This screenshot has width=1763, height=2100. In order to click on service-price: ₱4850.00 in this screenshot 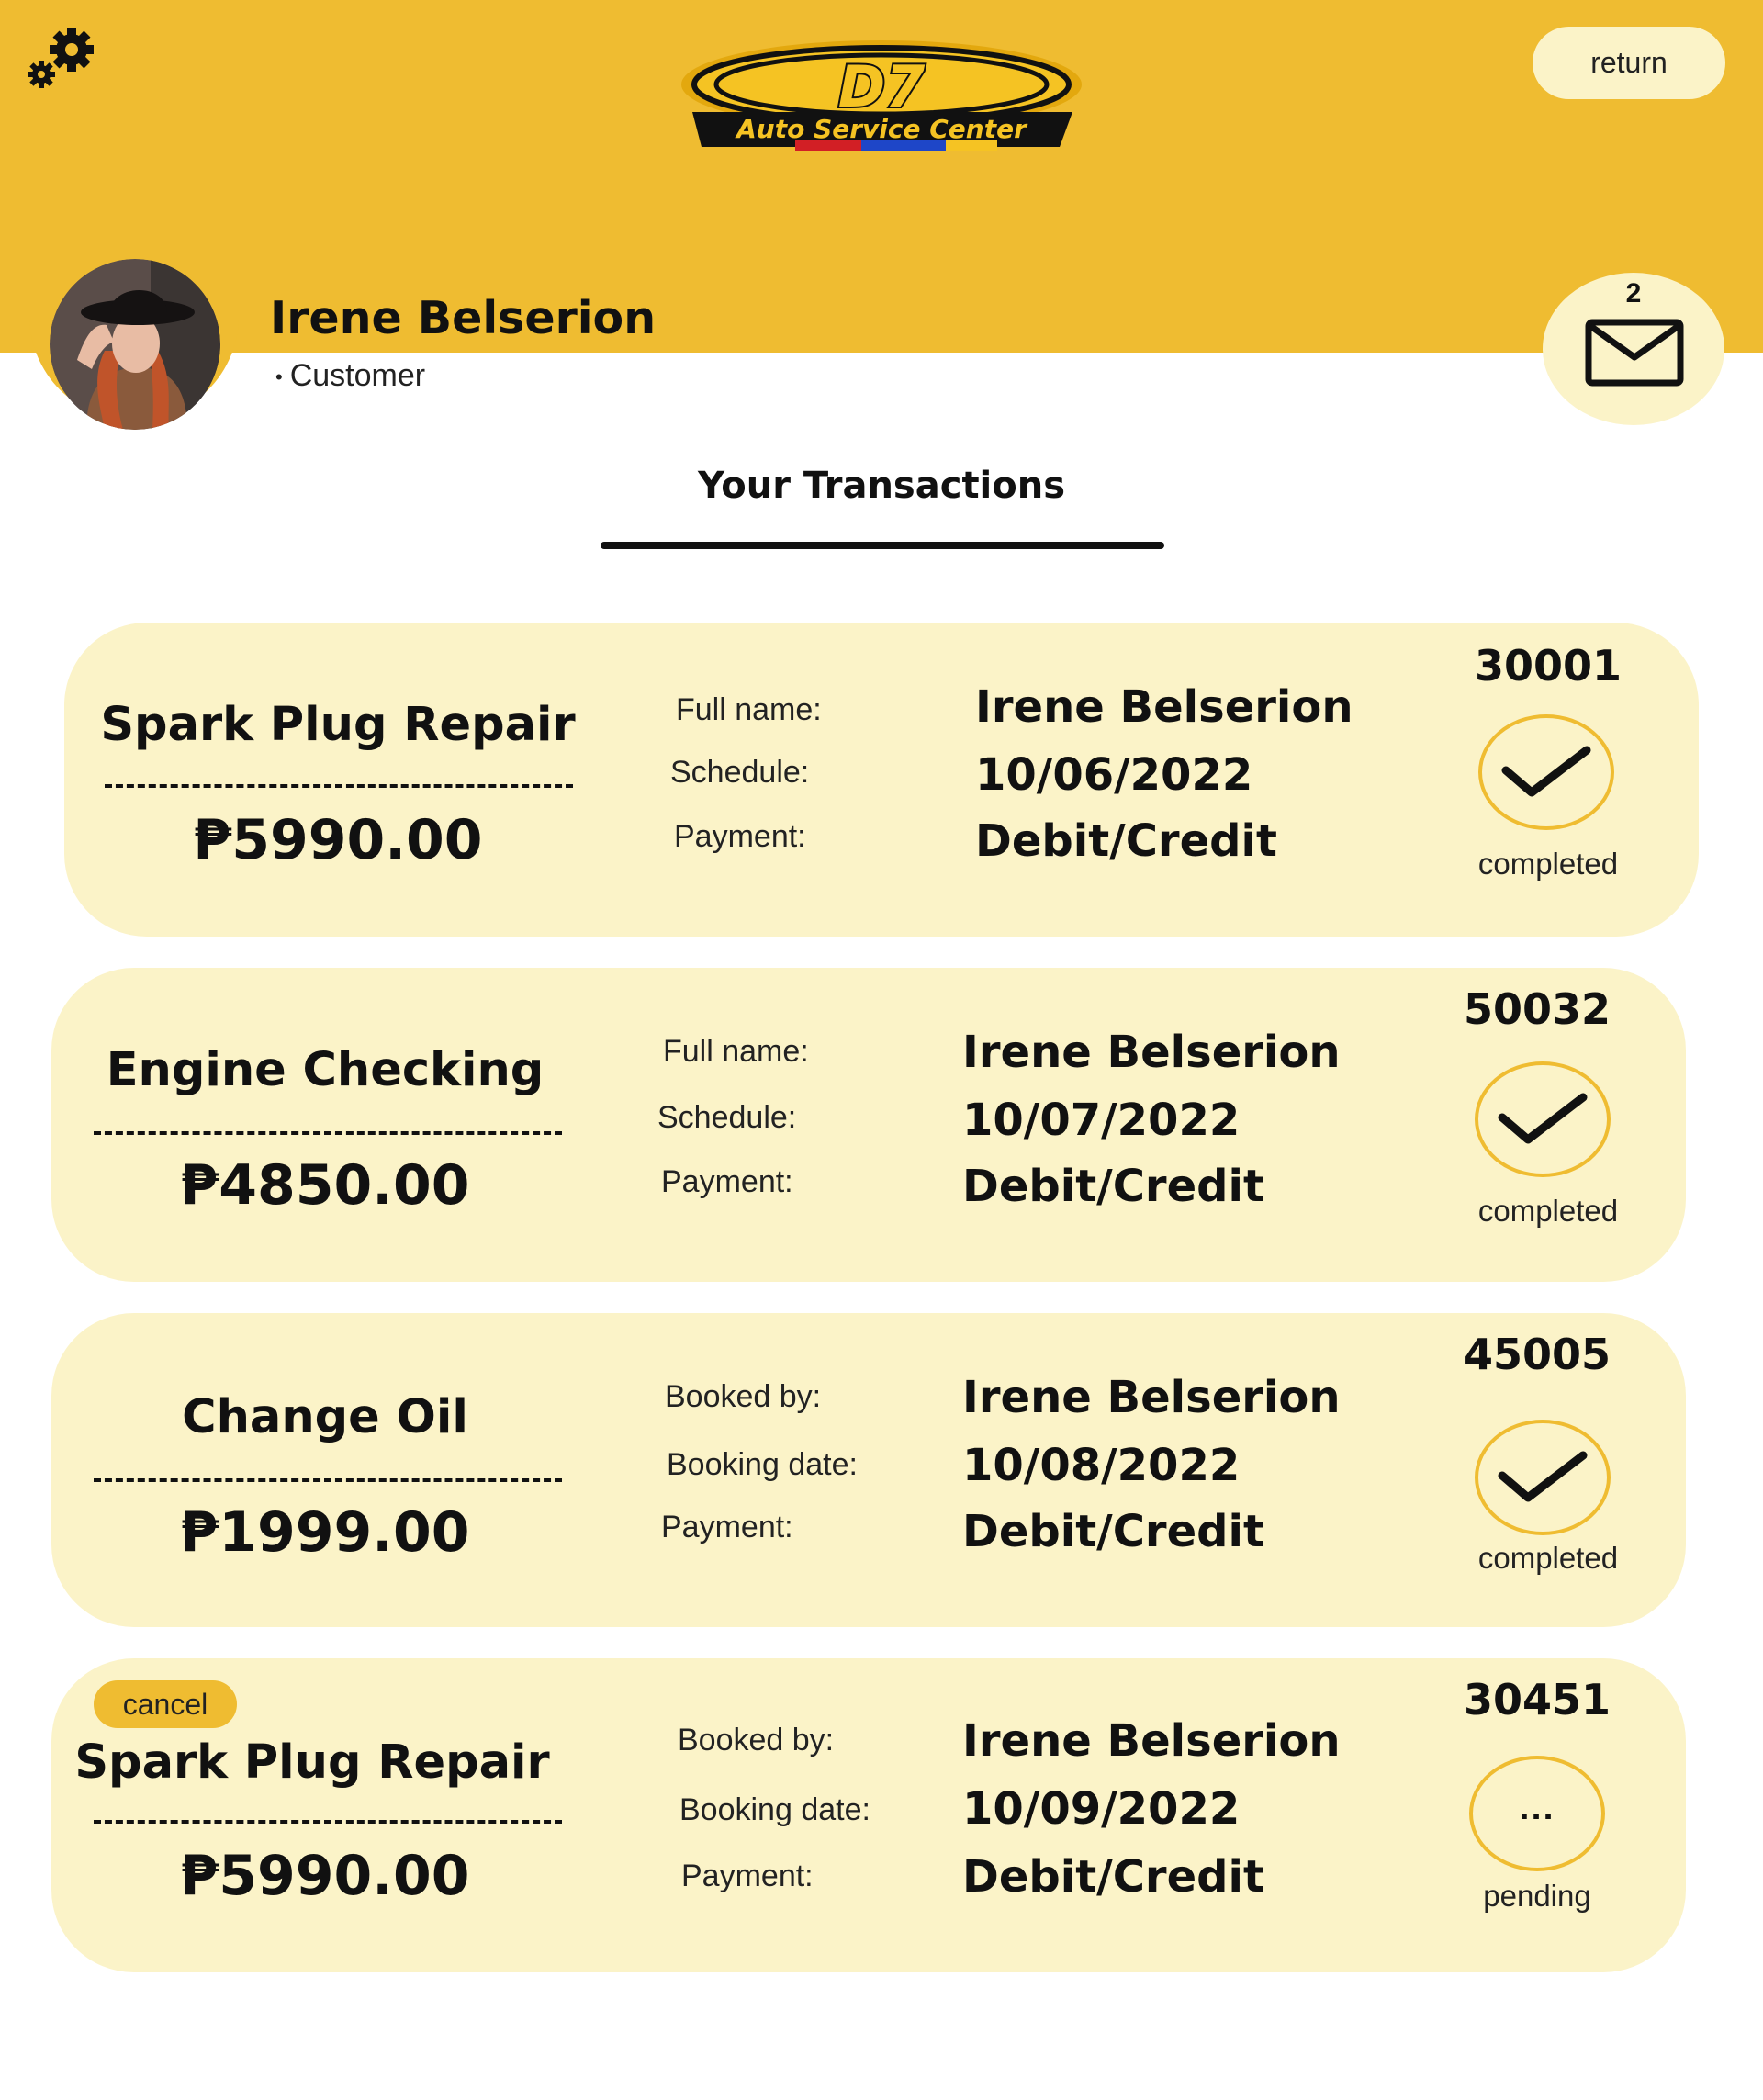, I will do `click(325, 1185)`.